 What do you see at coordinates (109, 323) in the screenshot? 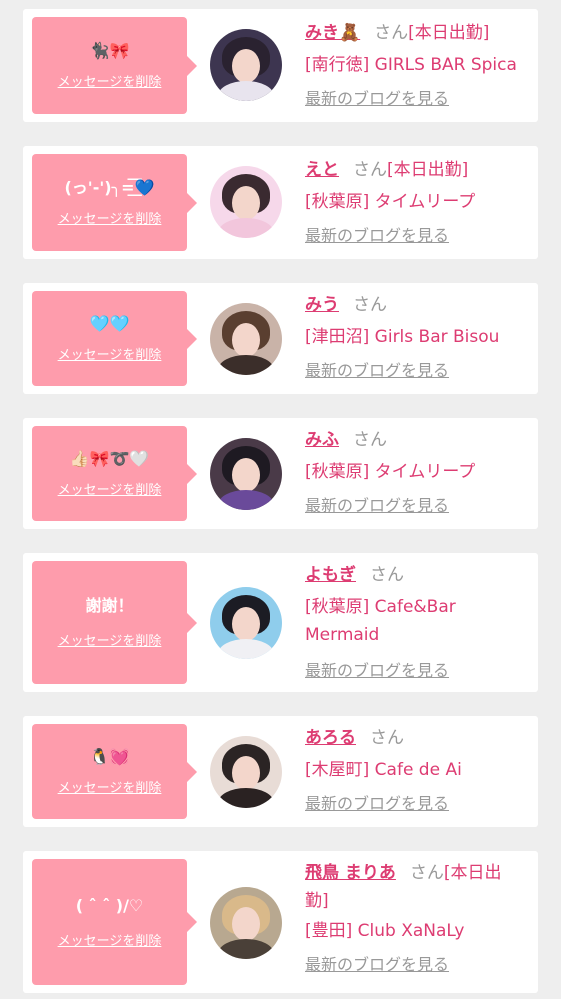
I see `message-text: 🩵🩵` at bounding box center [109, 323].